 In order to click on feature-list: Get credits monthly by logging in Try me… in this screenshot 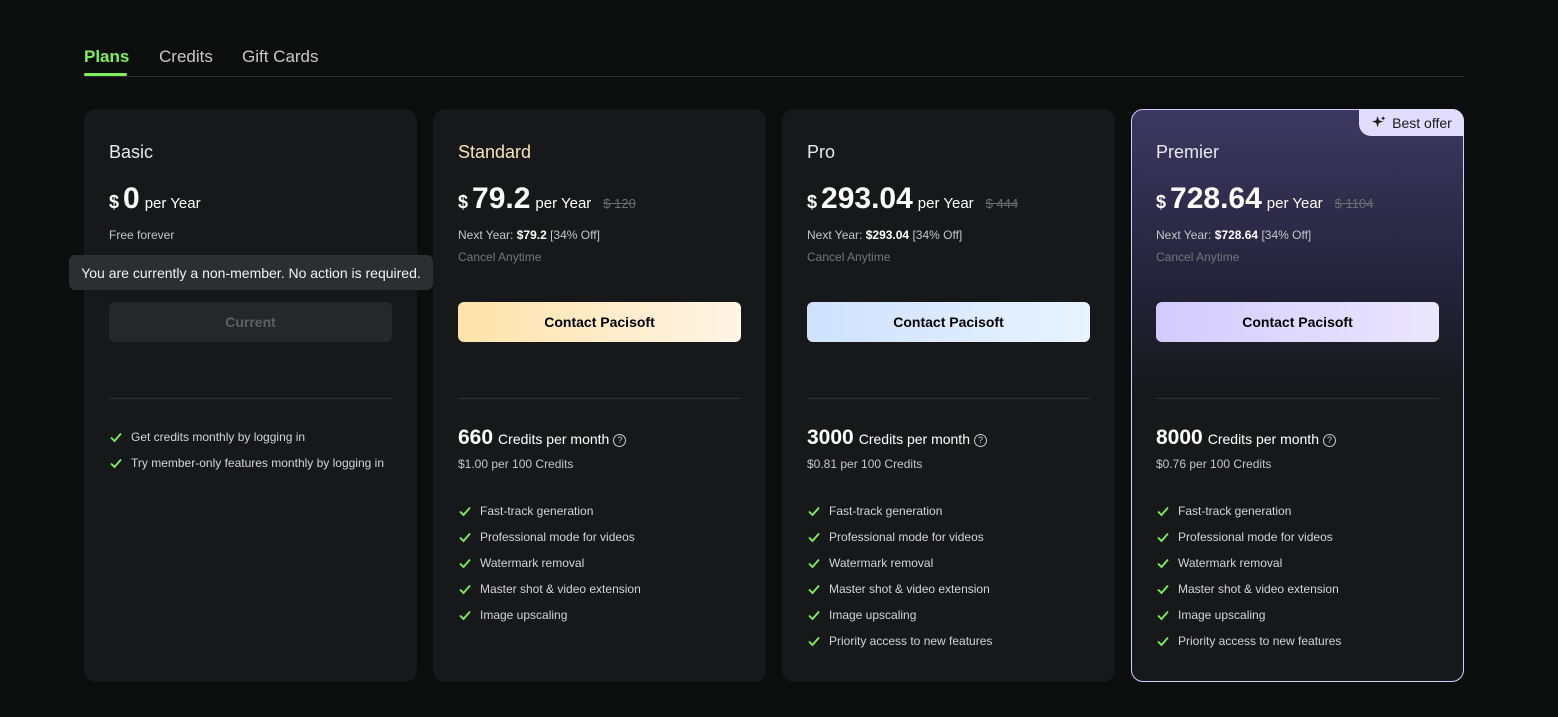, I will do `click(246, 450)`.